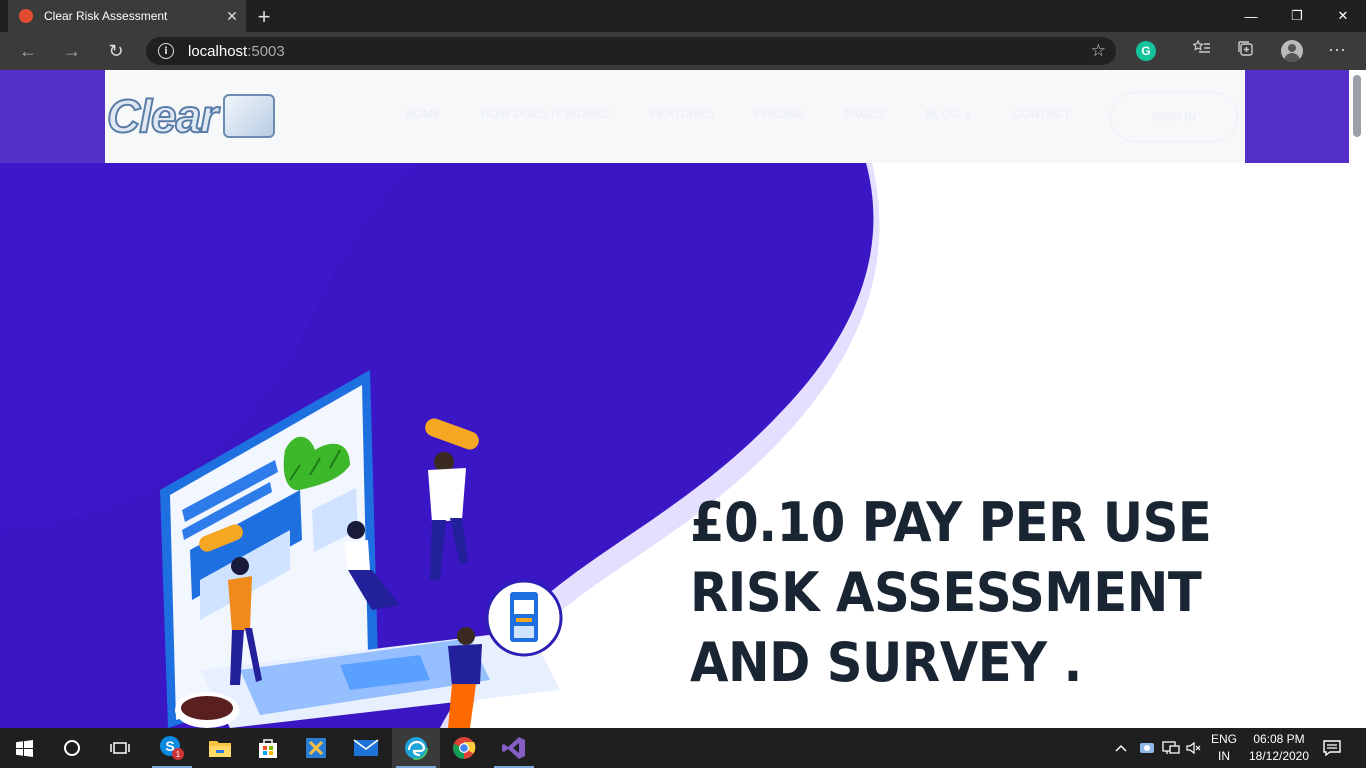 This screenshot has height=768, width=1366. I want to click on notifications-icon, so click(1332, 748).